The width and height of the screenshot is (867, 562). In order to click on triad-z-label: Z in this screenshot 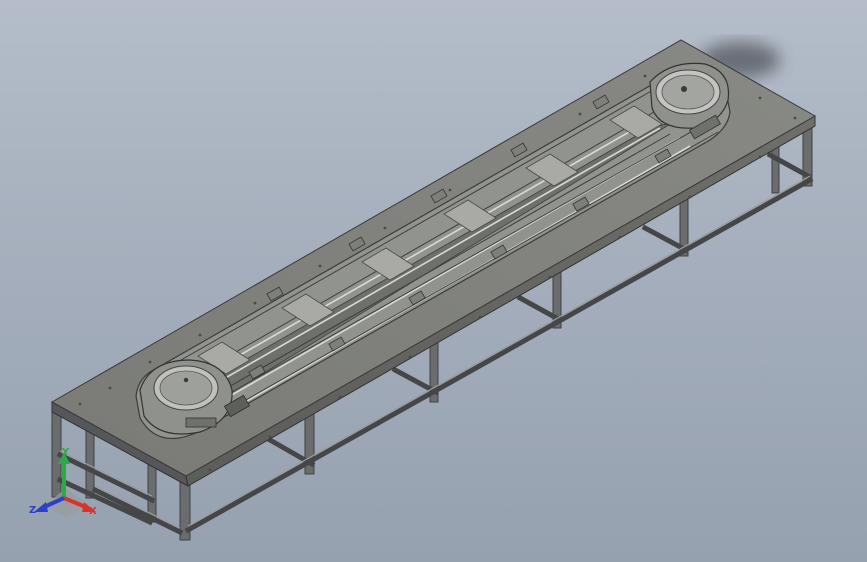, I will do `click(33, 510)`.